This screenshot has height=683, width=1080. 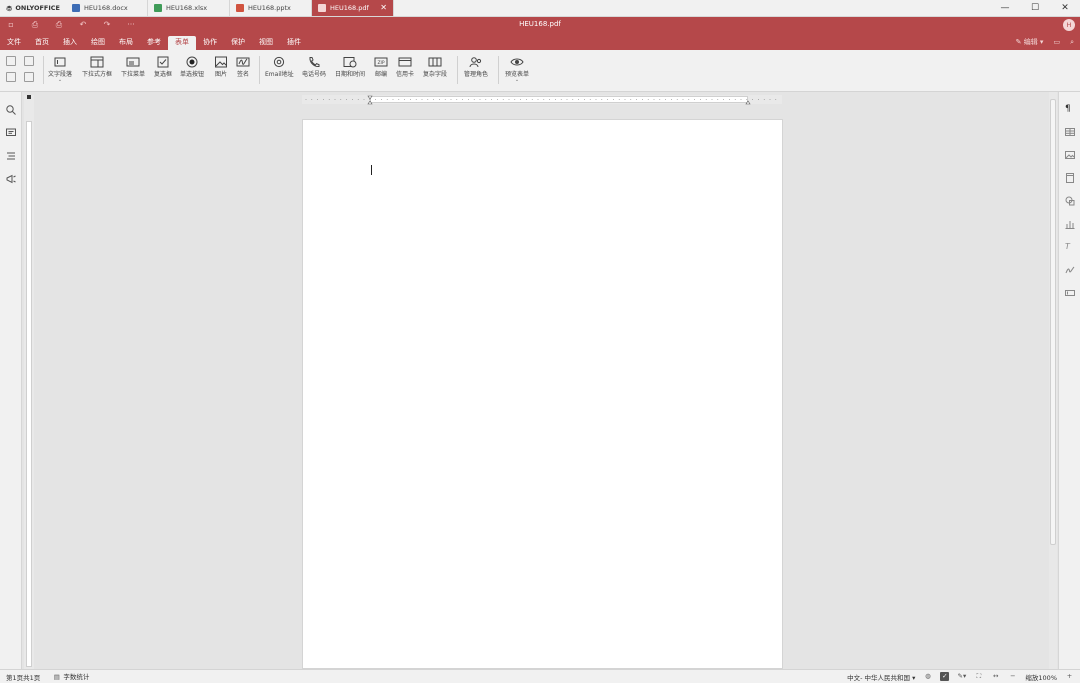 I want to click on close-window-icon: ✕, so click(x=1065, y=8).